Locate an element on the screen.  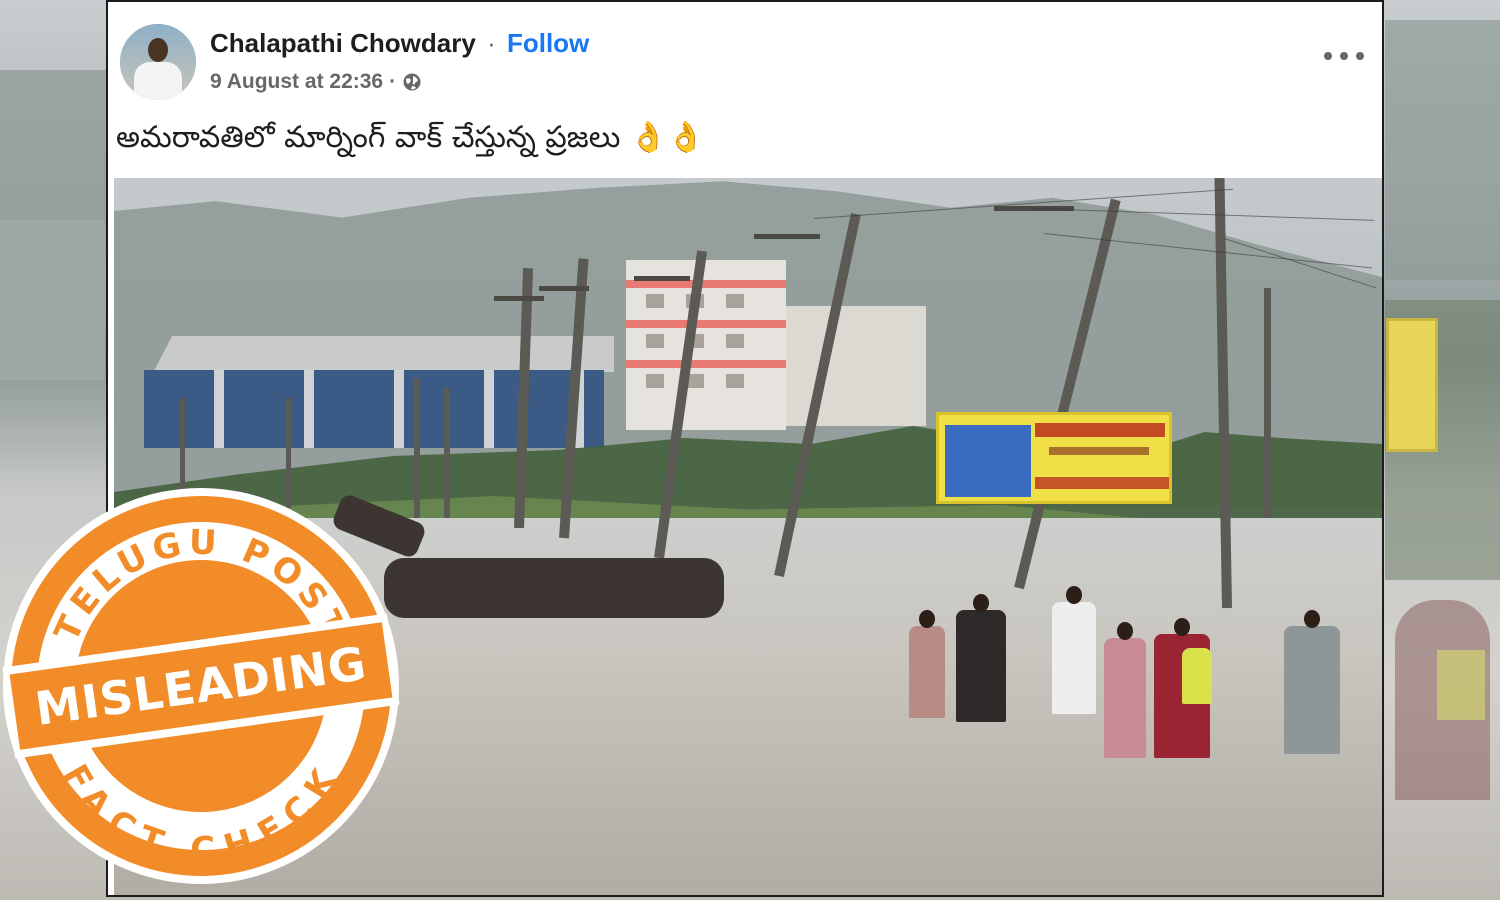
follow-button: Follow is located at coordinates (548, 43).